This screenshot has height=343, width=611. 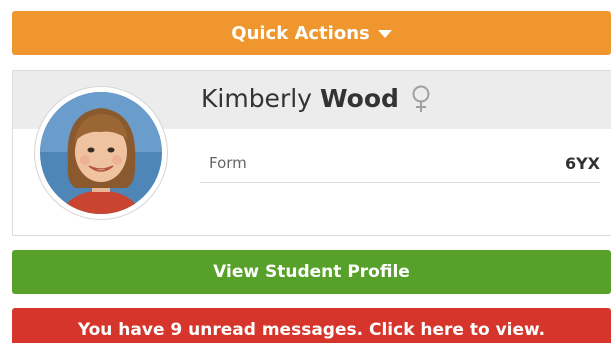 I want to click on student-last-name: Wood, so click(x=359, y=98).